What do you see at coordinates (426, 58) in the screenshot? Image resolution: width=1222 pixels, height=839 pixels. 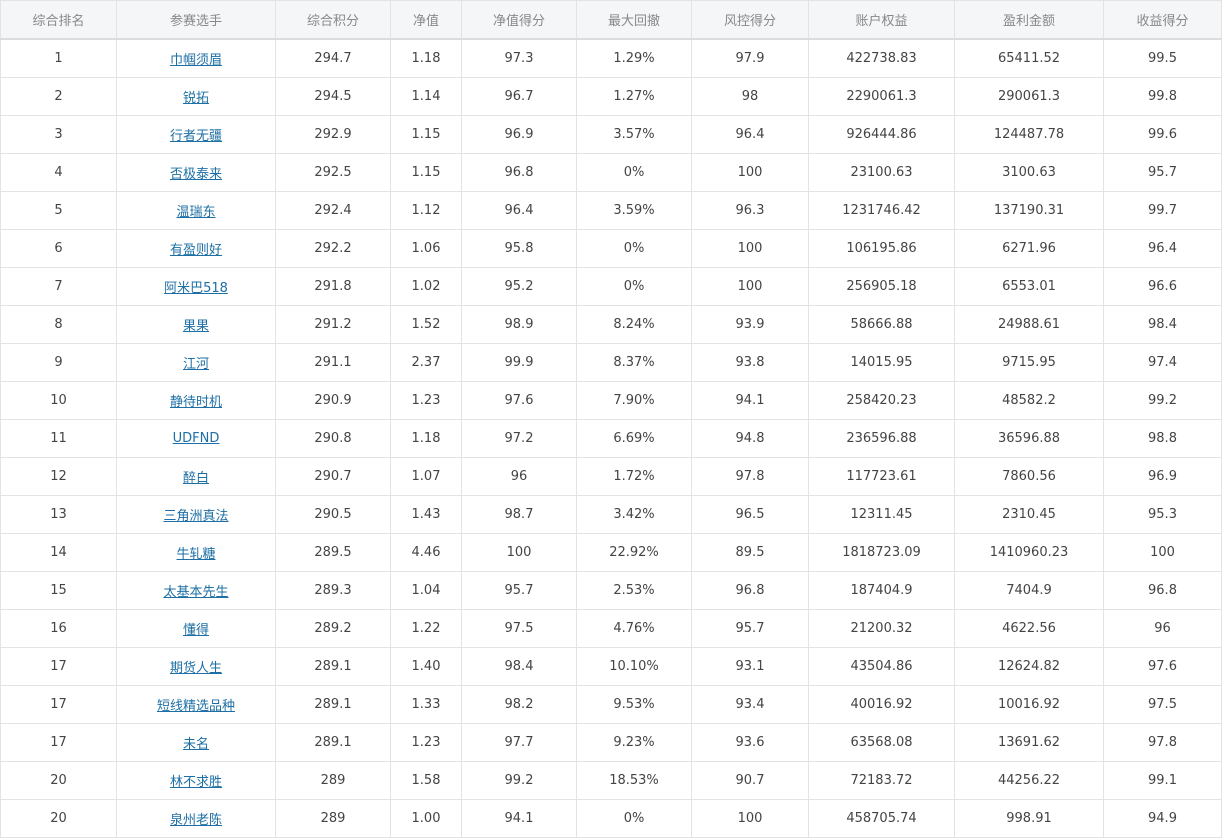 I see `net-value-cell: 1.18` at bounding box center [426, 58].